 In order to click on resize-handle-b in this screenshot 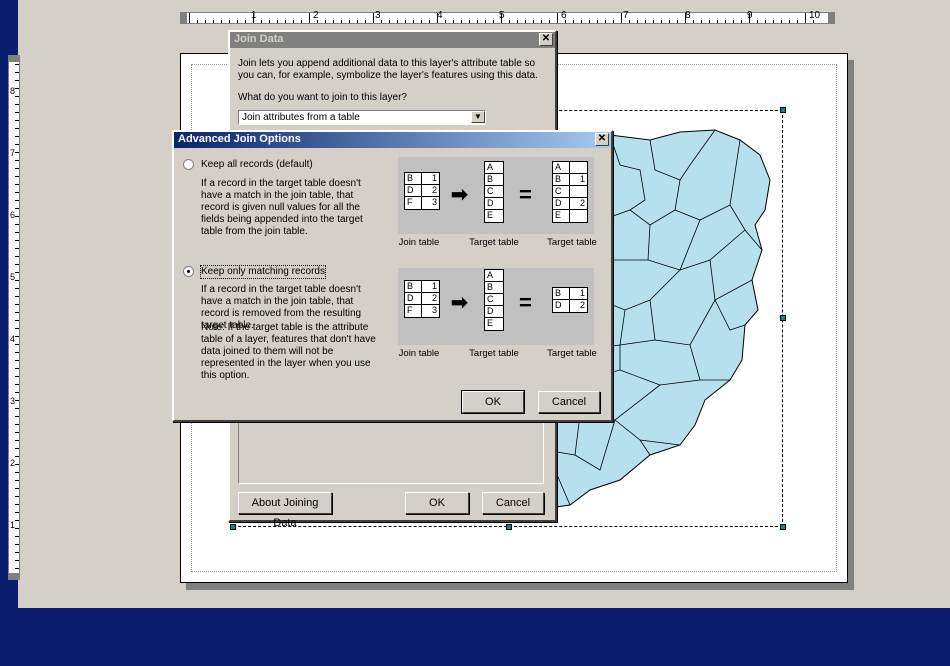, I will do `click(509, 527)`.